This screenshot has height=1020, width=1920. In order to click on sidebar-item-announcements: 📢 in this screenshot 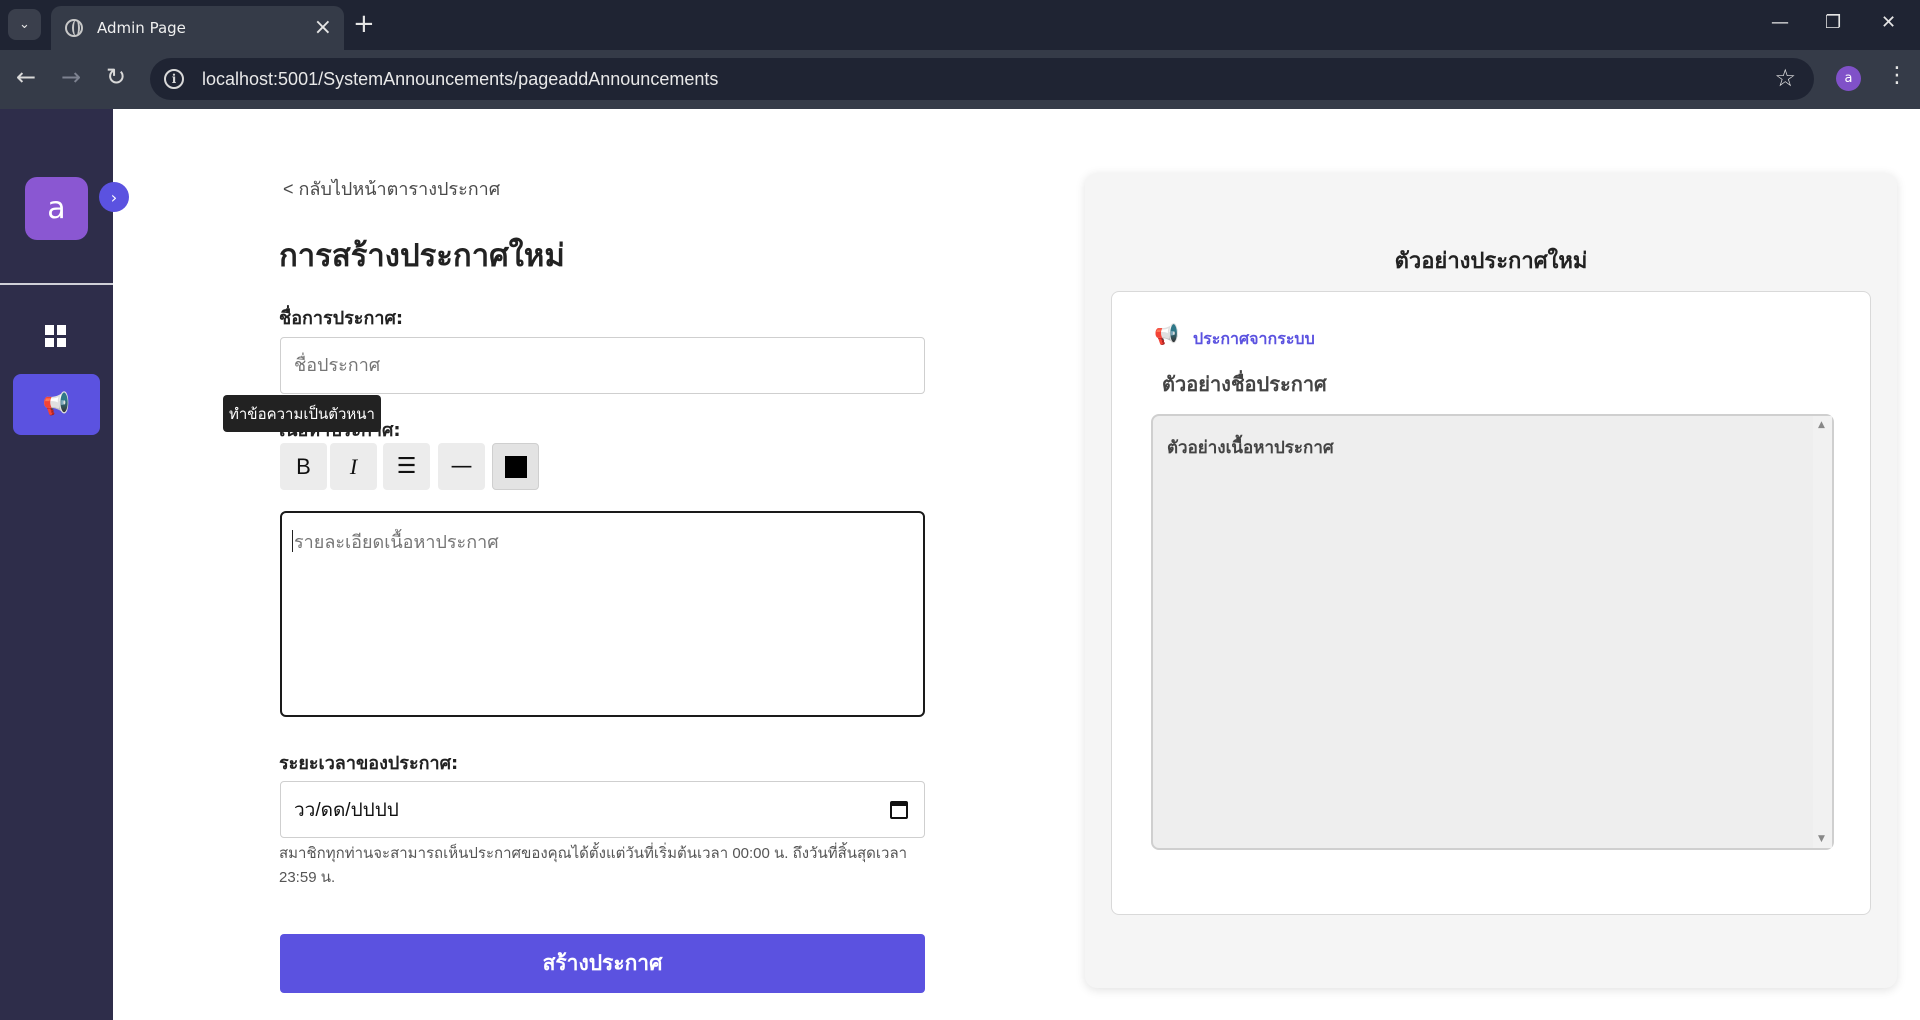, I will do `click(56, 404)`.